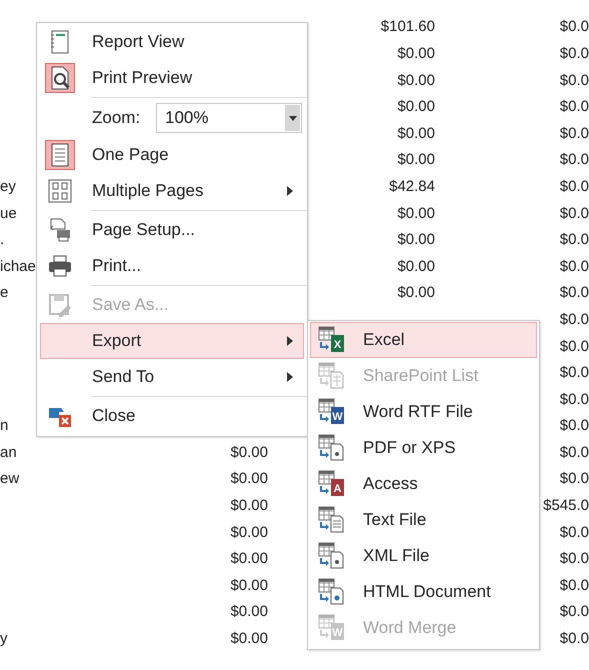 This screenshot has height=670, width=589. Describe the element at coordinates (60, 305) in the screenshot. I see `page-pencil-icon` at that location.